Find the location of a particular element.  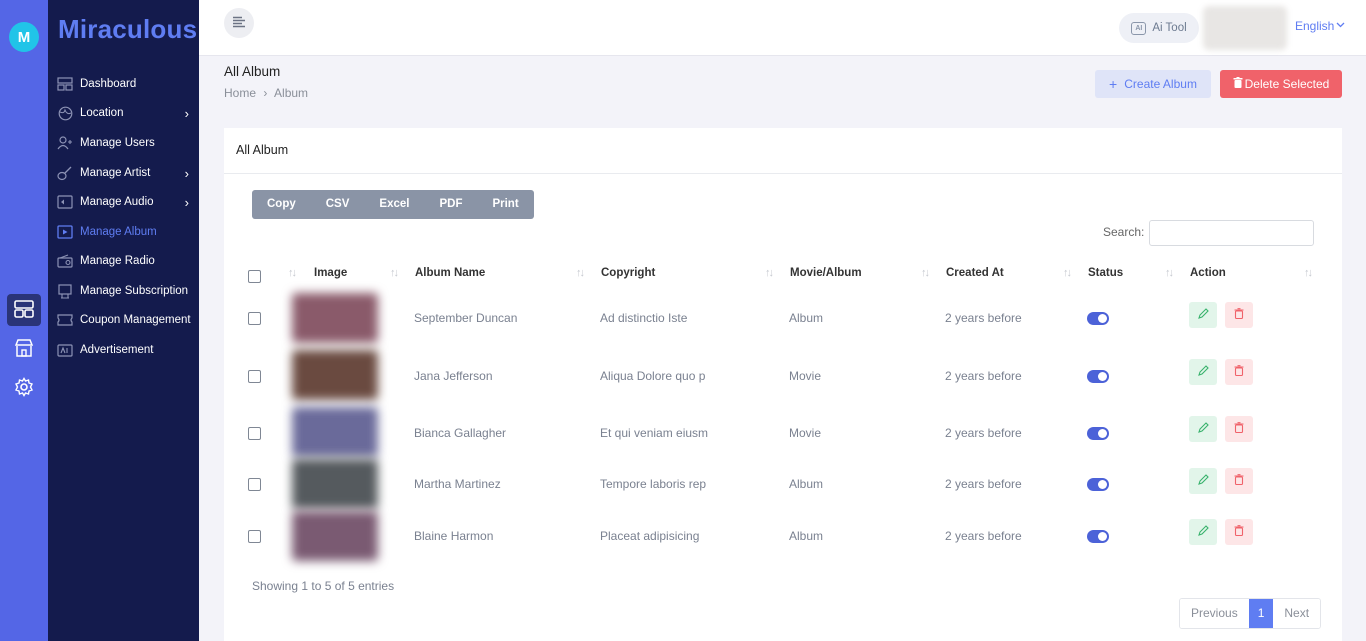

menu-icon is located at coordinates (239, 23).